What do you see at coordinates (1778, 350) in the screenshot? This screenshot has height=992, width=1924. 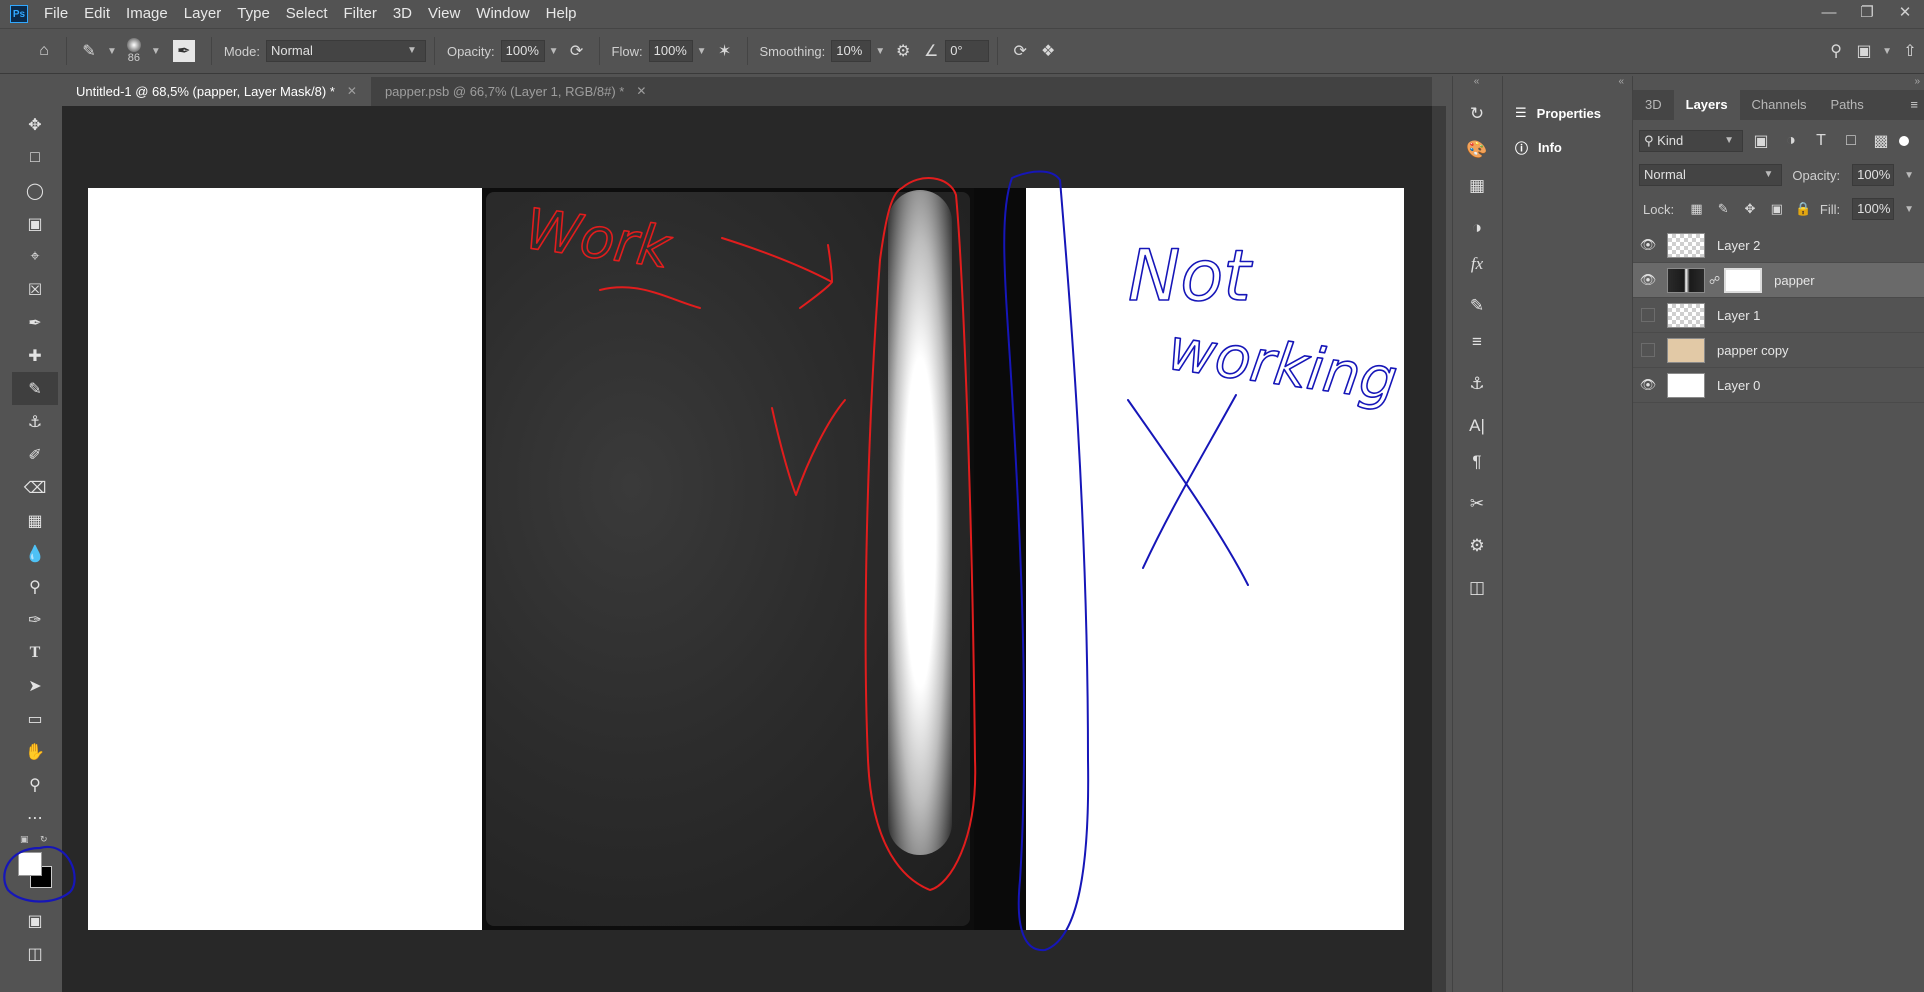 I see `layer-row-papper-copy: papper copy` at bounding box center [1778, 350].